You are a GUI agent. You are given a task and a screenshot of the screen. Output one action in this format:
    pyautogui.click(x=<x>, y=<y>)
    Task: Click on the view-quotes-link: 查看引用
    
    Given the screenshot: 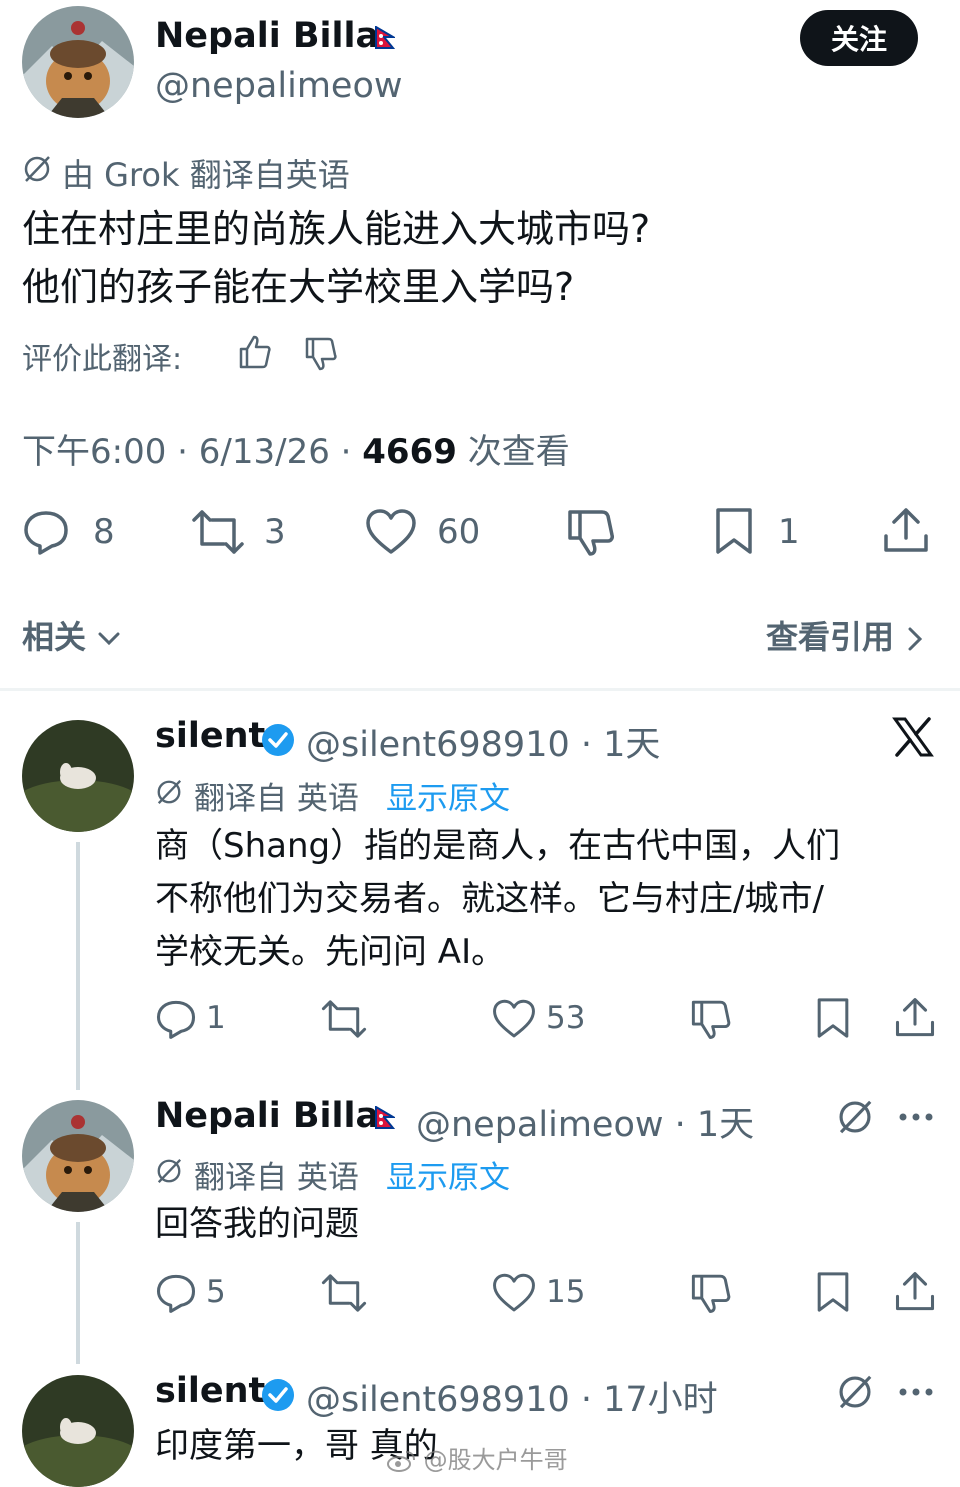 What is the action you would take?
    pyautogui.click(x=845, y=635)
    